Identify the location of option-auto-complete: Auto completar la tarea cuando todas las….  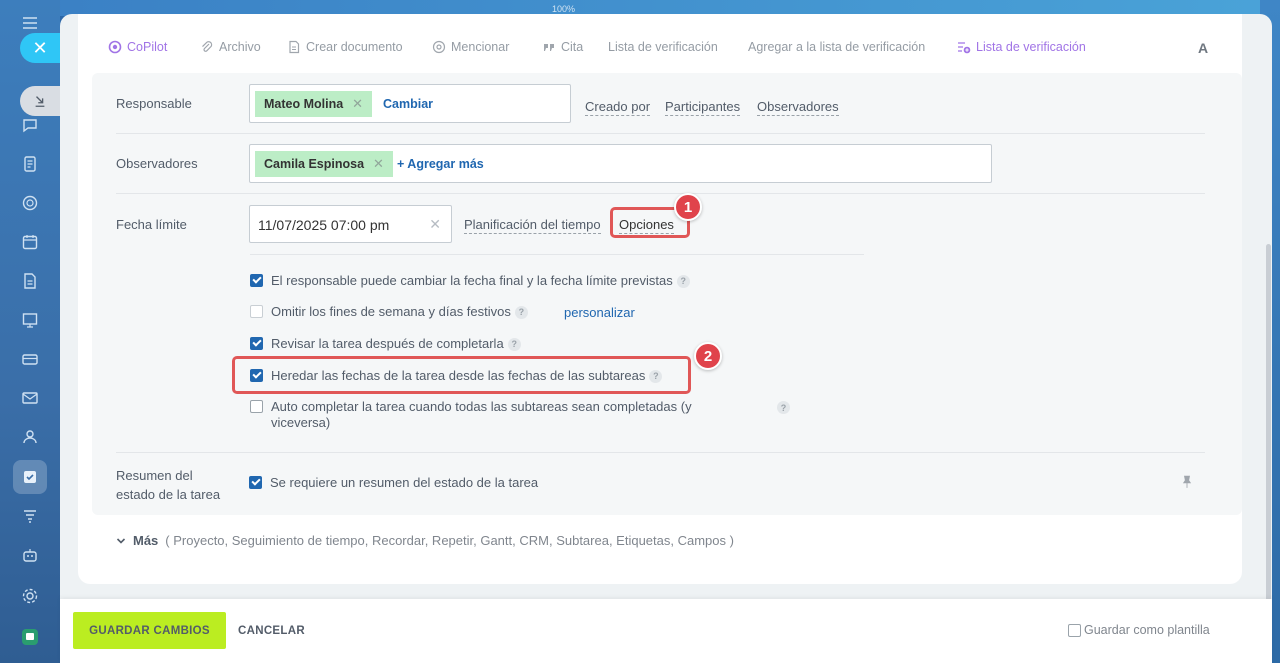
(485, 415).